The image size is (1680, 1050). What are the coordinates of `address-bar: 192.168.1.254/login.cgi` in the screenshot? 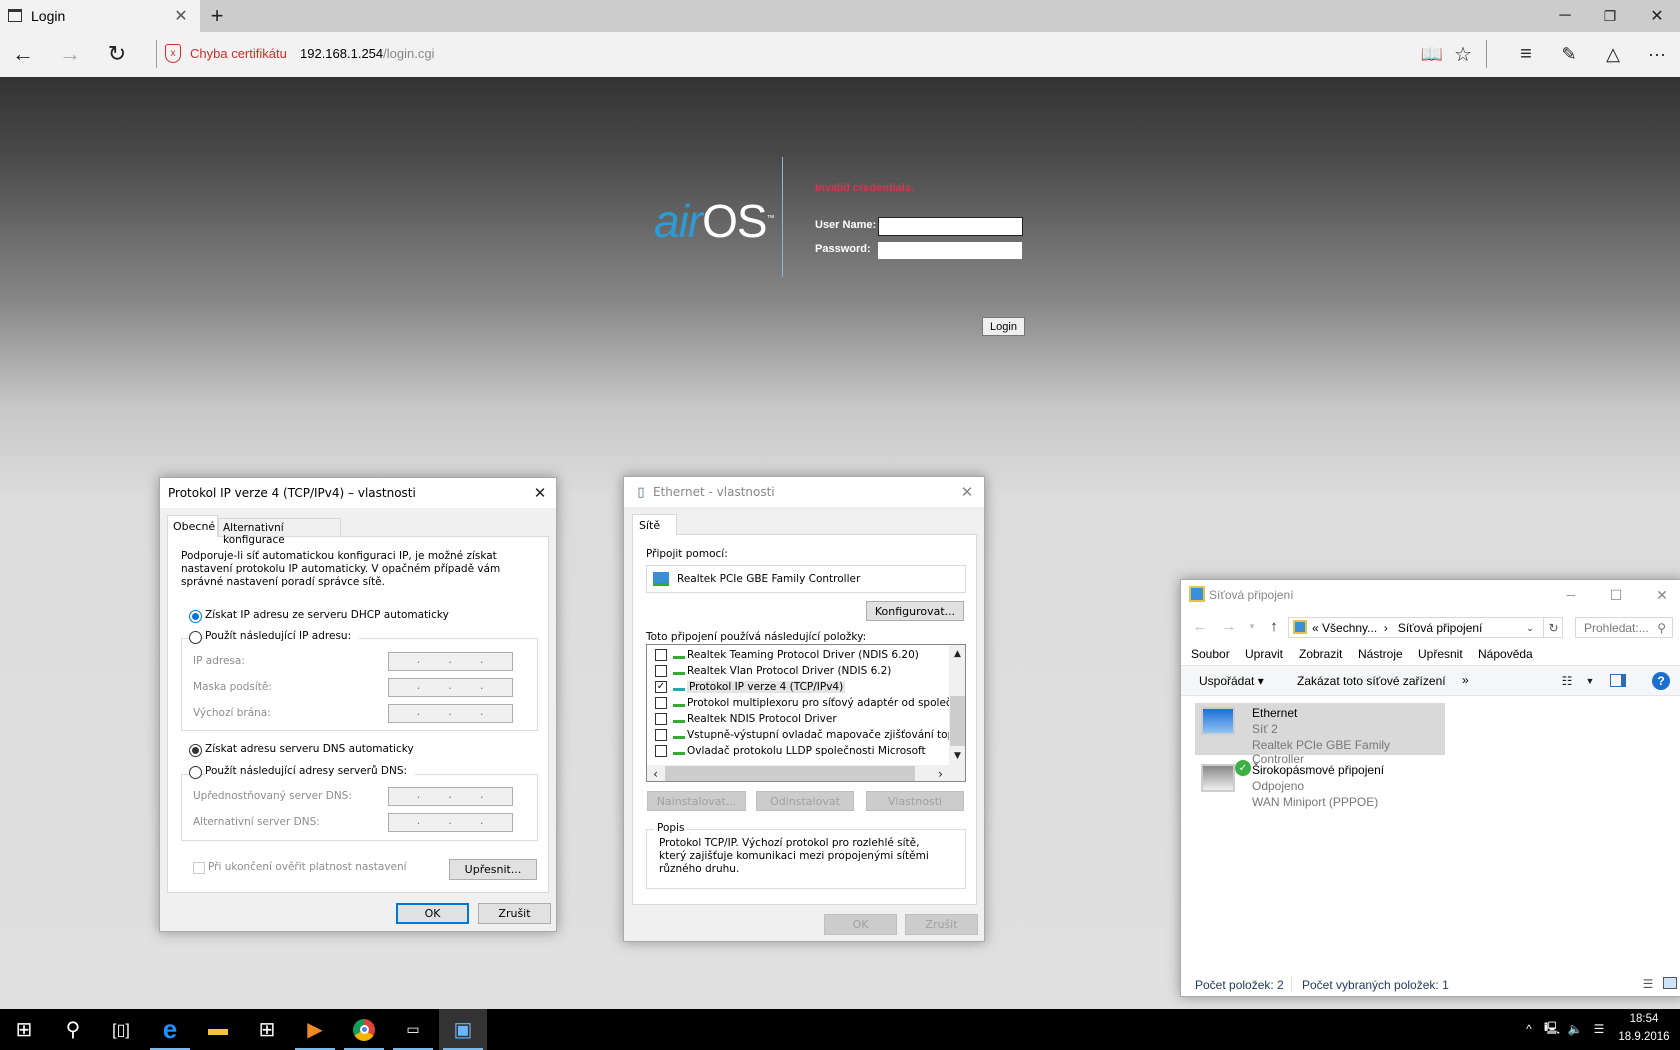 It's located at (367, 53).